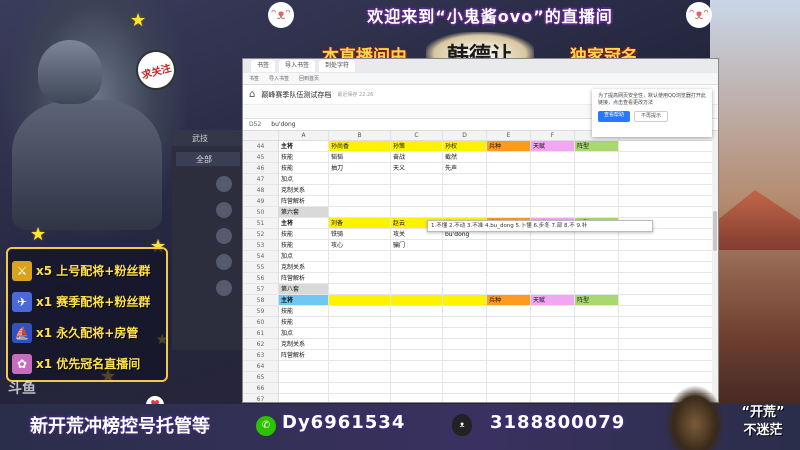 The width and height of the screenshot is (800, 450). Describe the element at coordinates (417, 168) in the screenshot. I see `table-cell: 天义` at that location.